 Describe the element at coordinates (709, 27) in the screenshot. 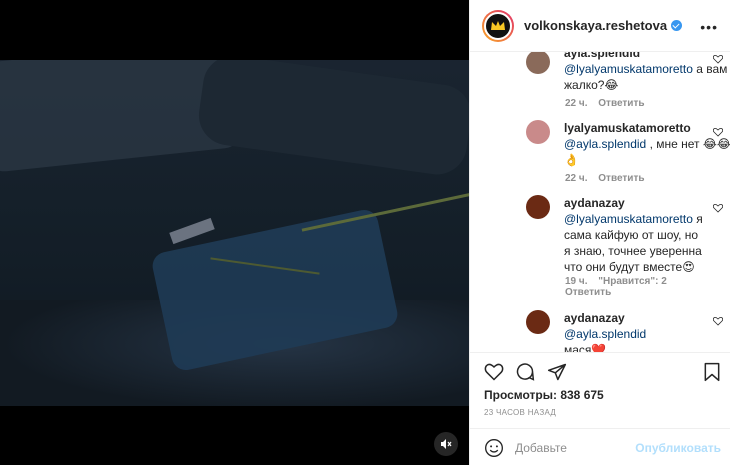

I see `more-icon: •••` at that location.